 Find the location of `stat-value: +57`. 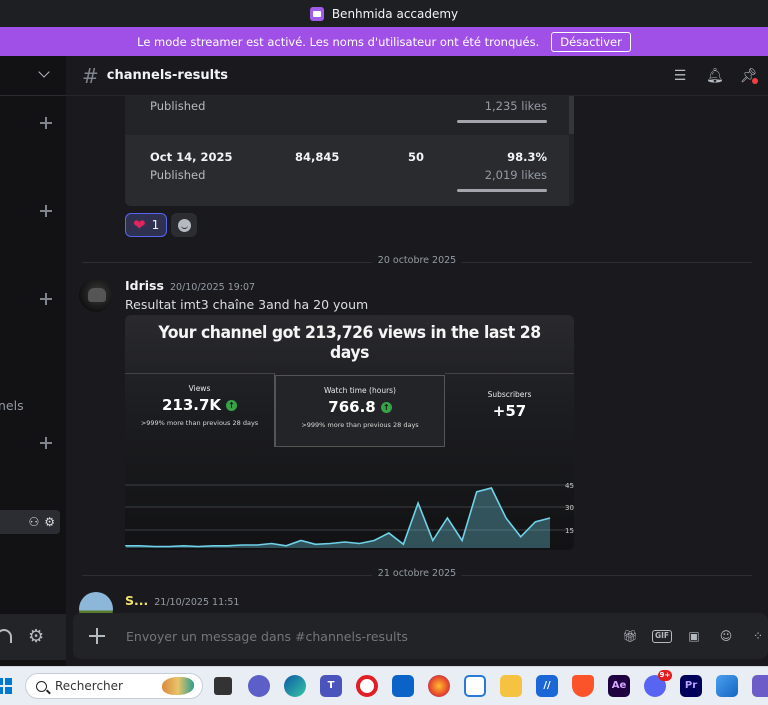

stat-value: +57 is located at coordinates (509, 411).